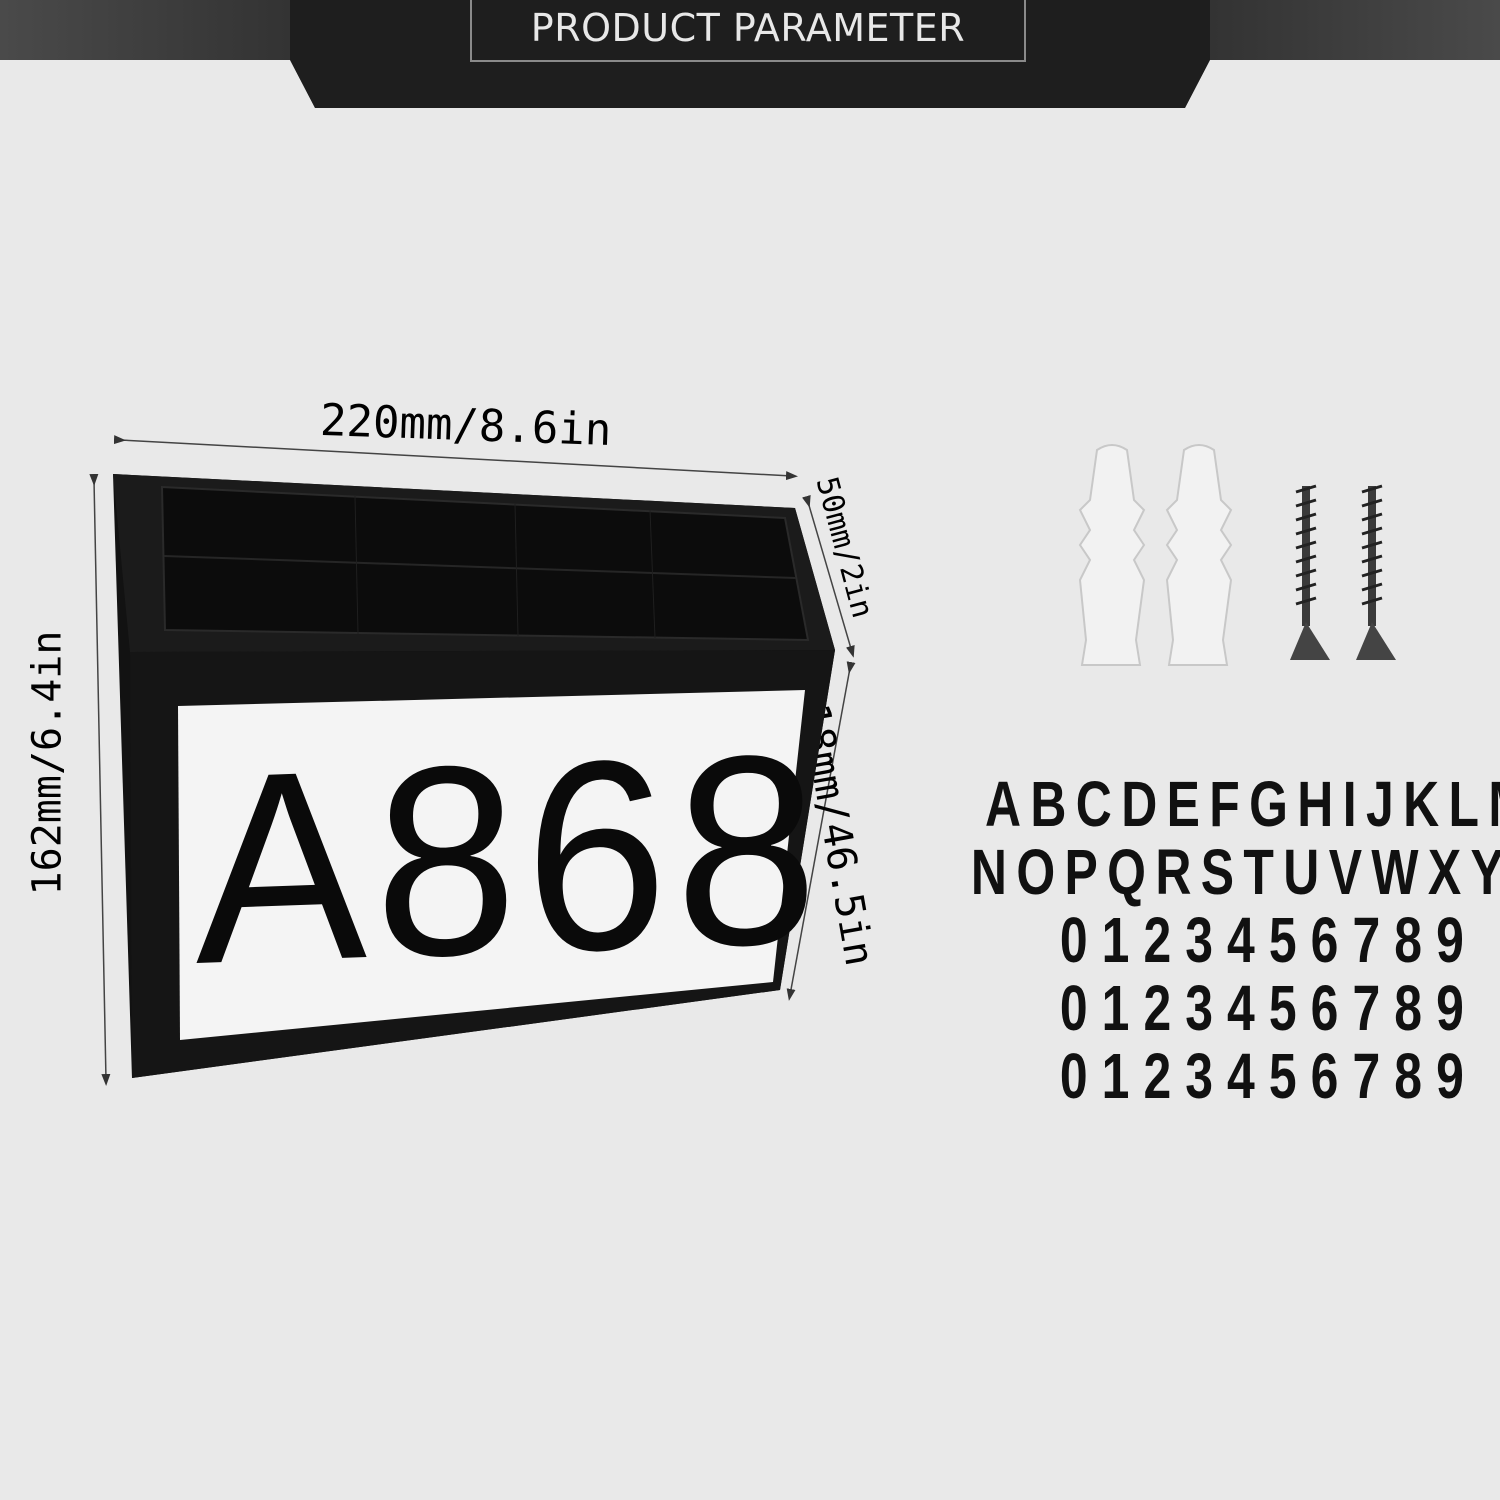 The height and width of the screenshot is (1500, 1500). What do you see at coordinates (1242, 804) in the screenshot?
I see `letter-row: ABCDEFGHIJKLM` at bounding box center [1242, 804].